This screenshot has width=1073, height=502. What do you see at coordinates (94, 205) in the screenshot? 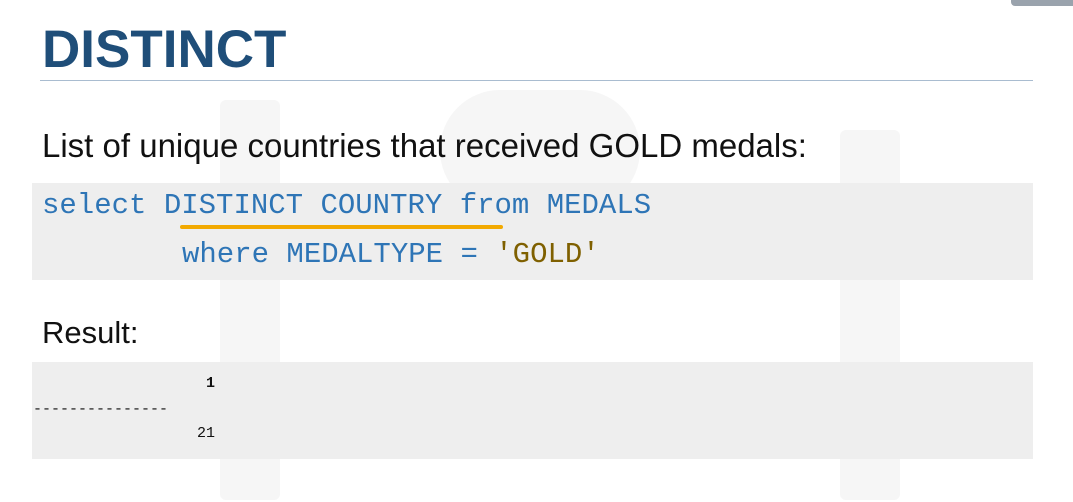
I see `sql-select-keyword: select` at bounding box center [94, 205].